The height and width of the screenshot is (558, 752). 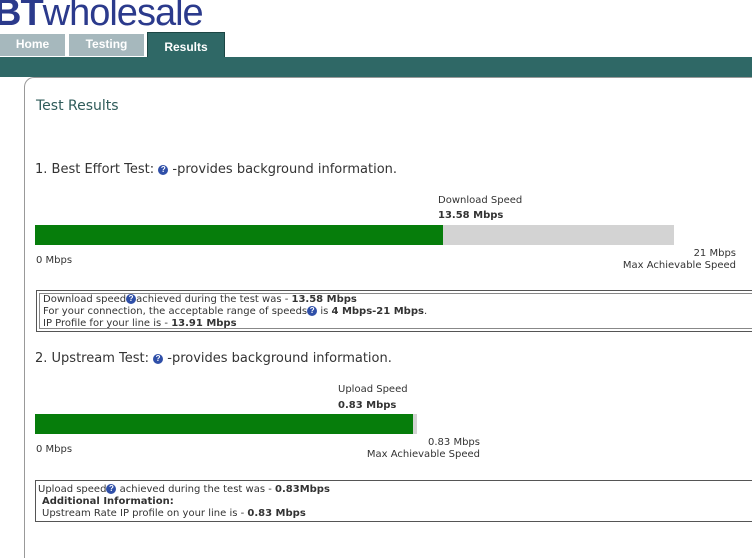 I want to click on upload-speed-value: 0.83 Mbps, so click(x=367, y=405).